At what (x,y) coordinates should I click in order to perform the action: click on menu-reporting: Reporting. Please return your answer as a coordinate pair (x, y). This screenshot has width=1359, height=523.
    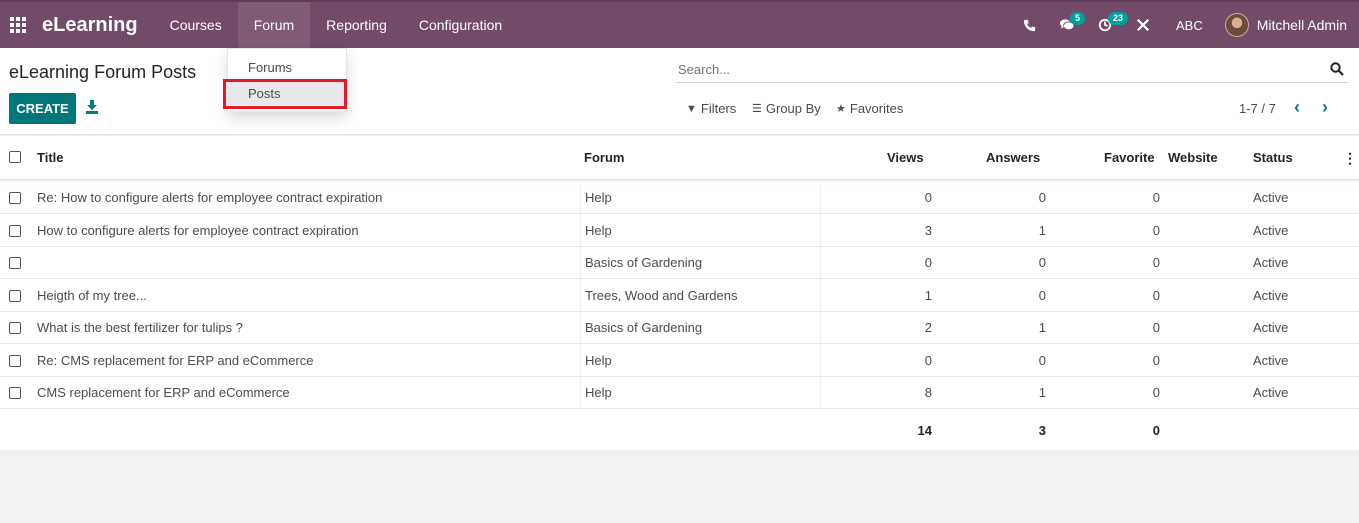
    Looking at the image, I should click on (356, 25).